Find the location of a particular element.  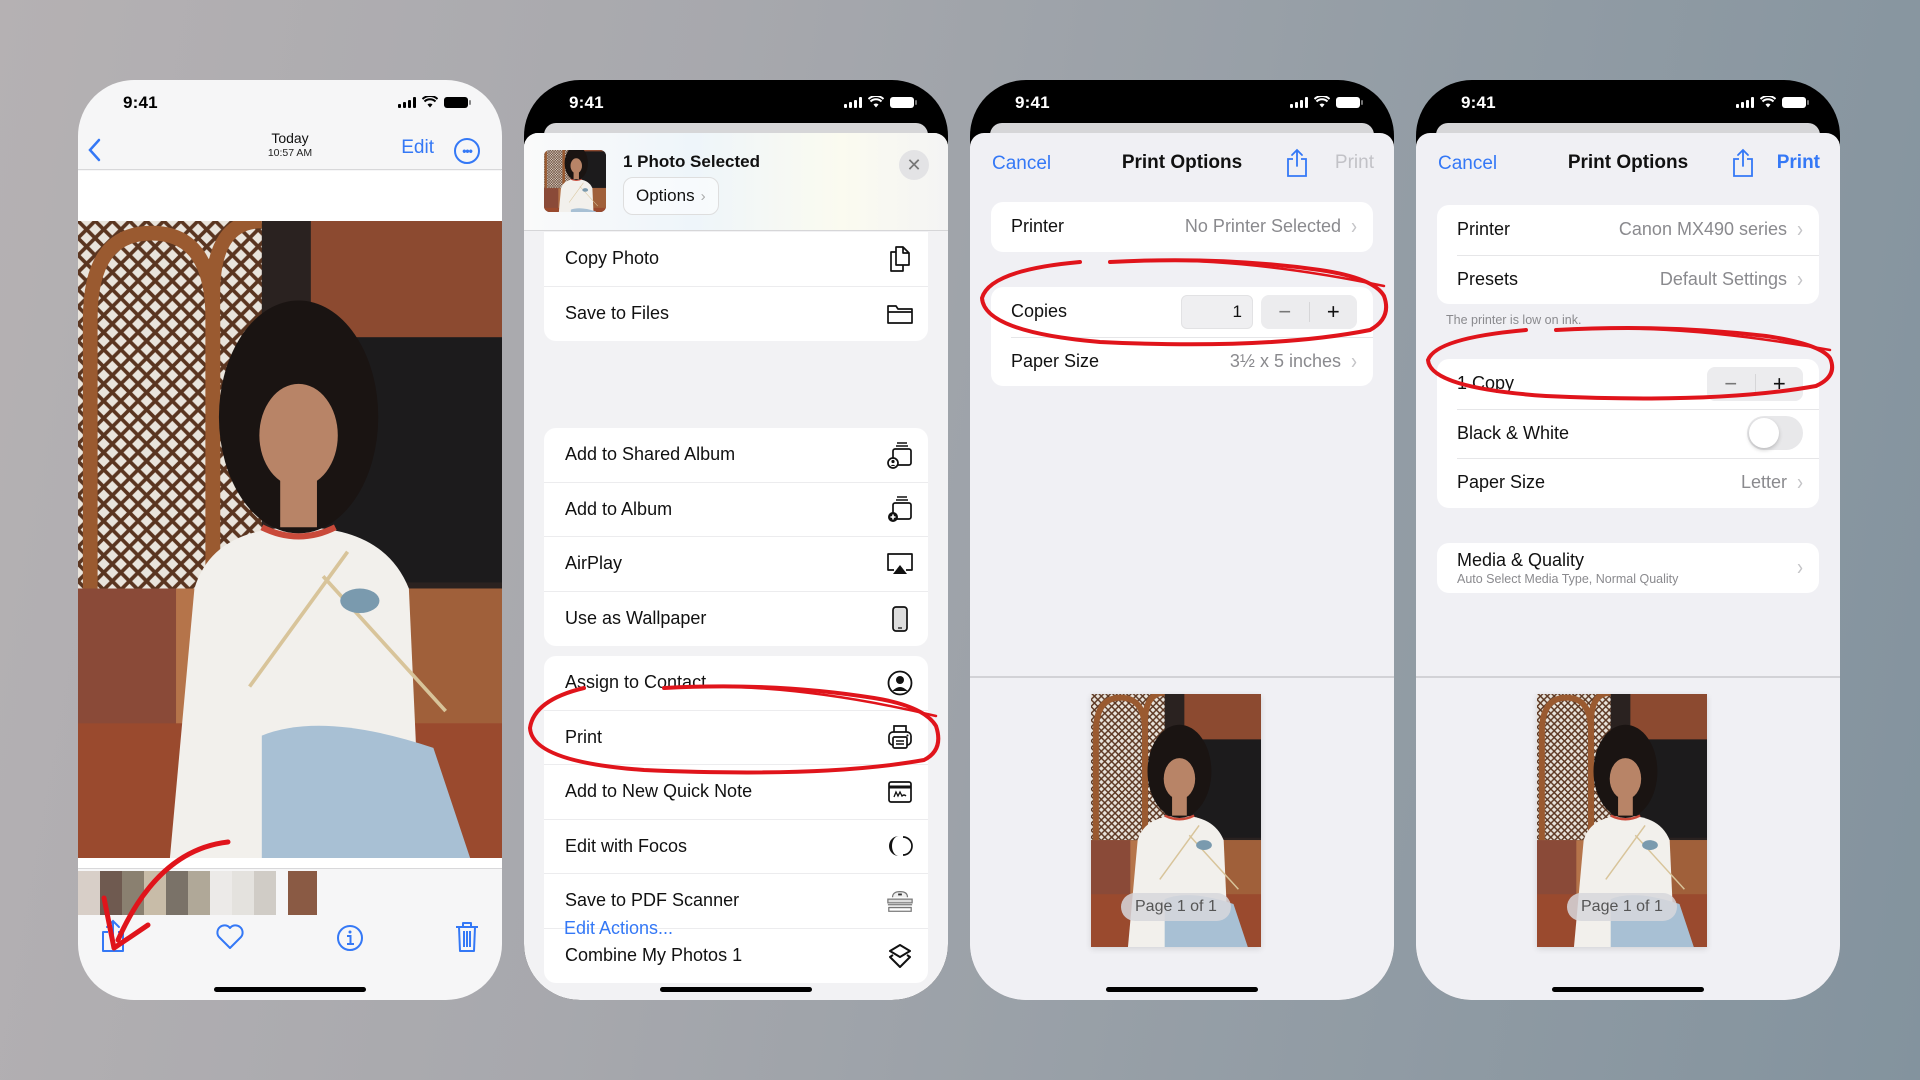

heart-icon is located at coordinates (230, 936).